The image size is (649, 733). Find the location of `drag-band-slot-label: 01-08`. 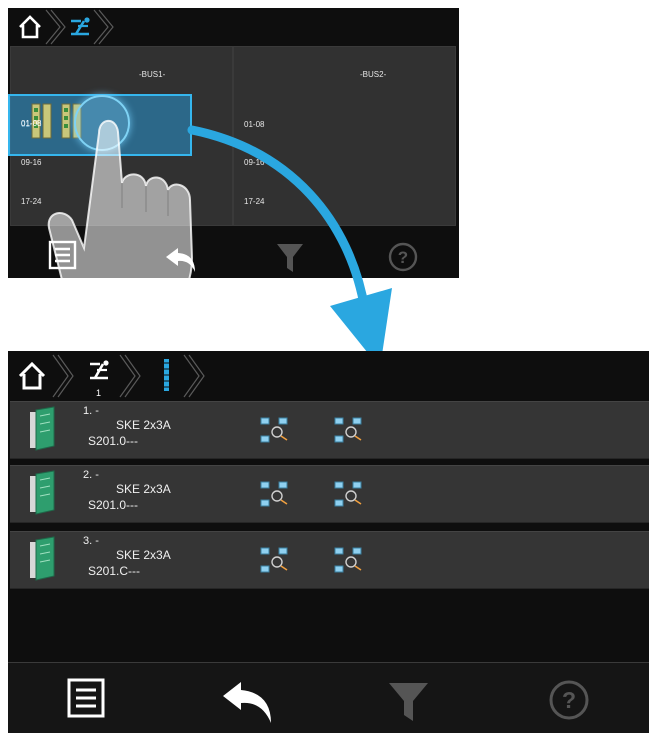

drag-band-slot-label: 01-08 is located at coordinates (31, 123).